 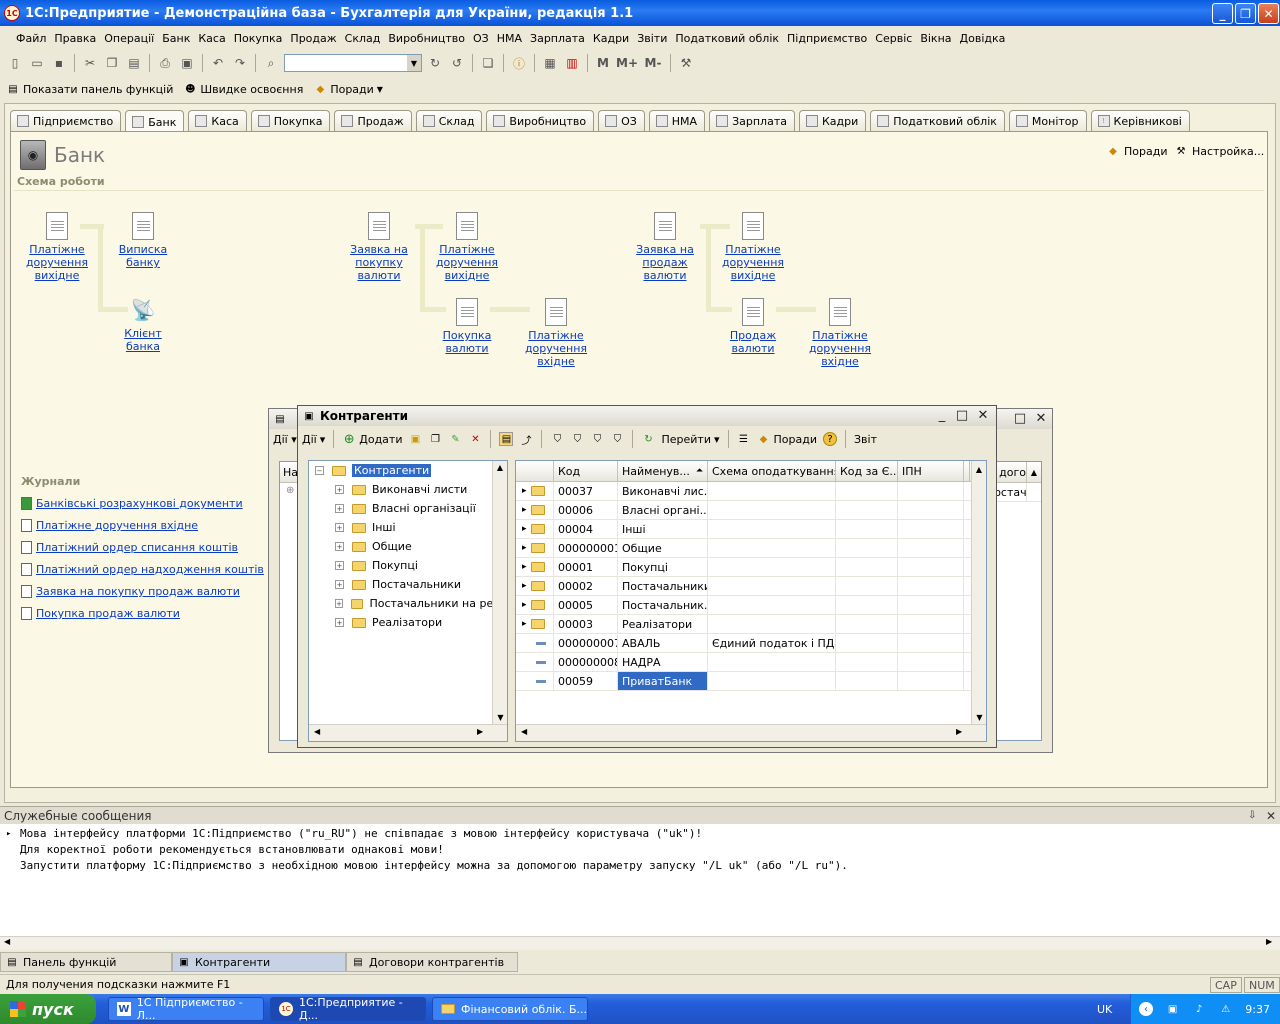 I want to click on menu-salary: Зарплата, so click(x=557, y=38).